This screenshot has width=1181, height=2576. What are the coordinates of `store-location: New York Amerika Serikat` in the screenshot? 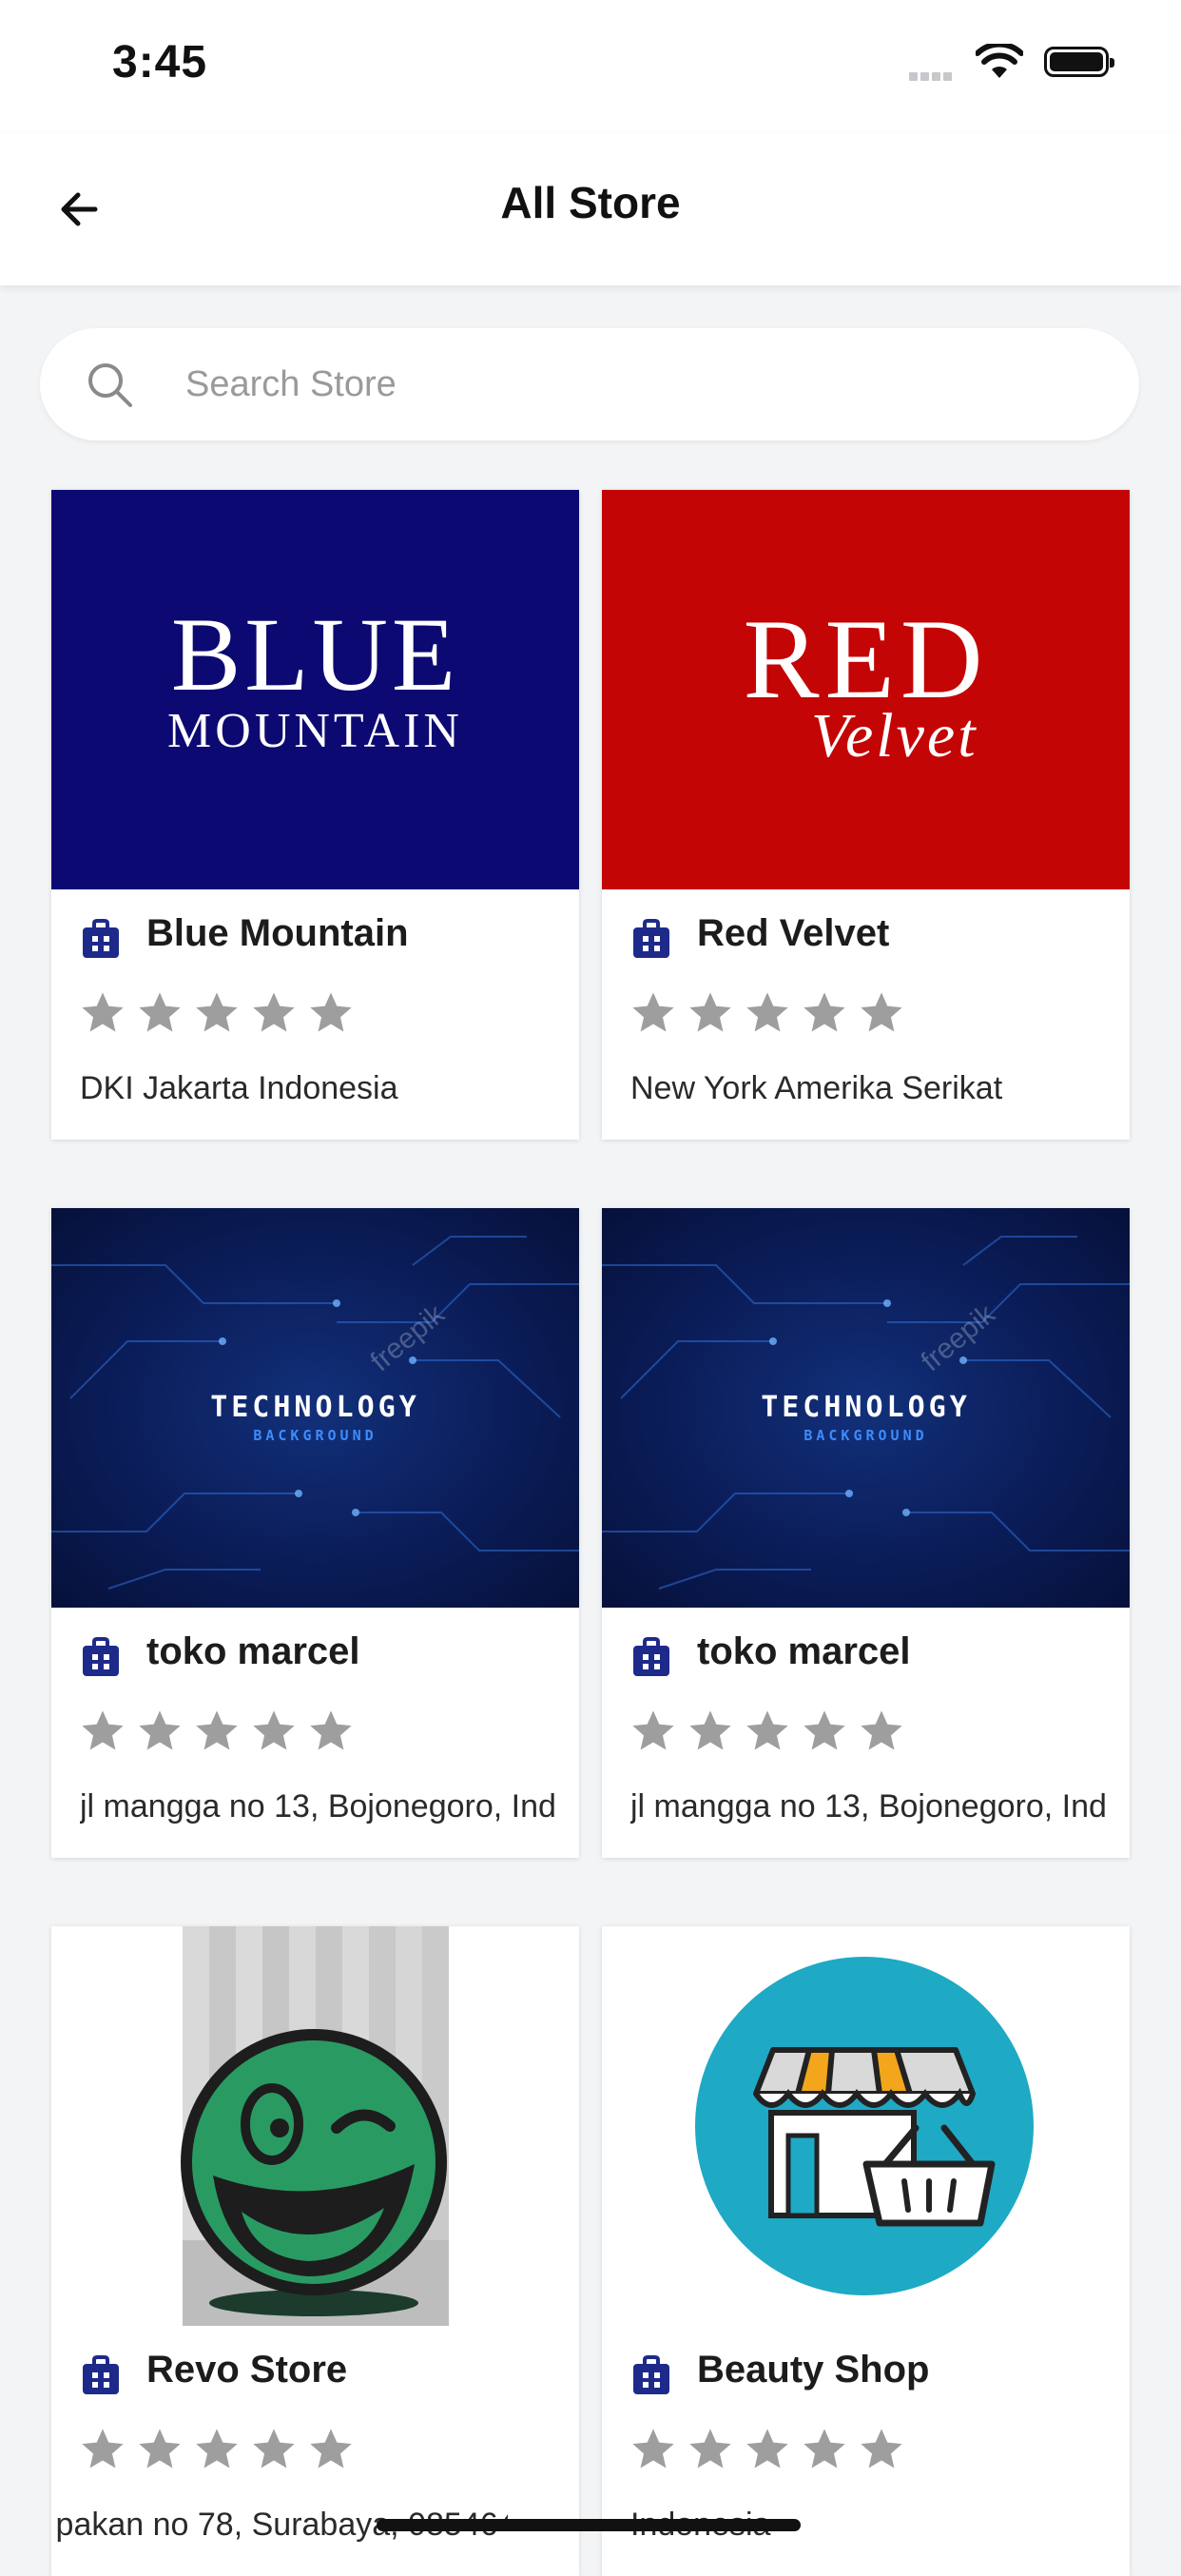 It's located at (816, 1088).